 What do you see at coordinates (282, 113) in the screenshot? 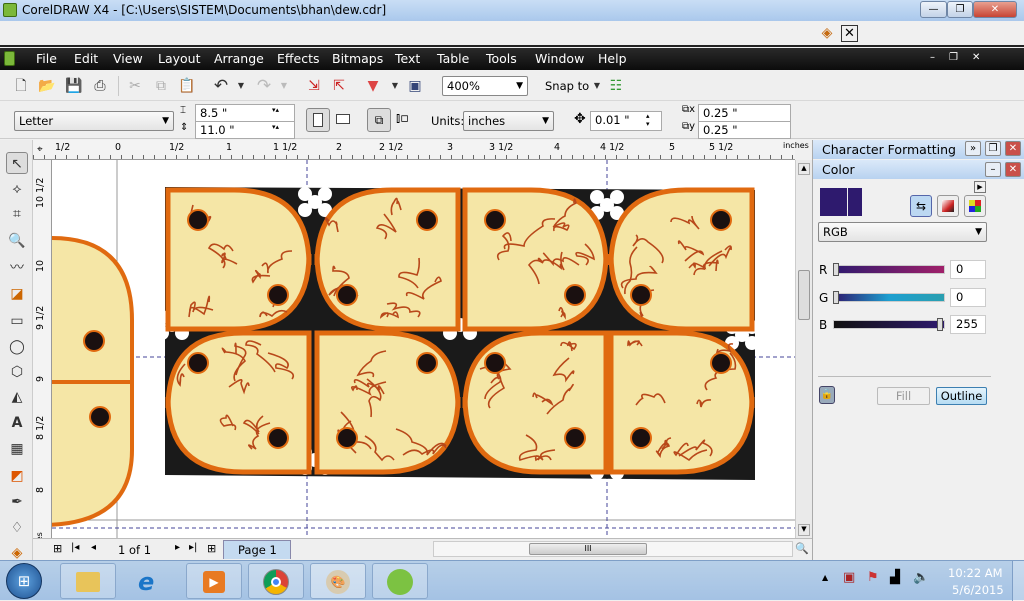
I see `width-spinner: ▾▴` at bounding box center [282, 113].